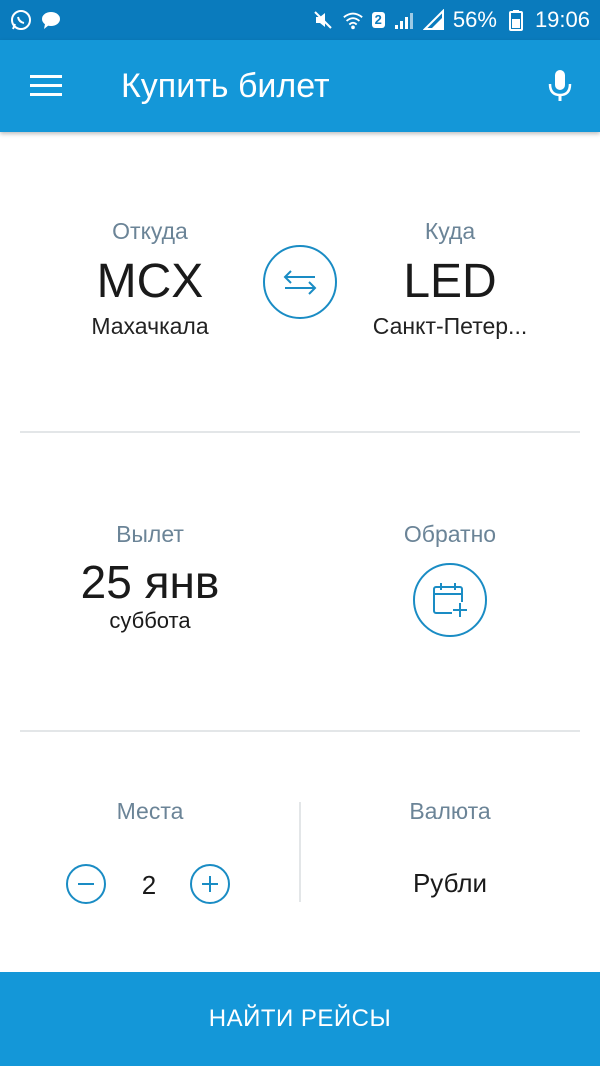 The height and width of the screenshot is (1066, 600). Describe the element at coordinates (300, 20) in the screenshot. I see `status-bar: 2 56% 19:06` at that location.